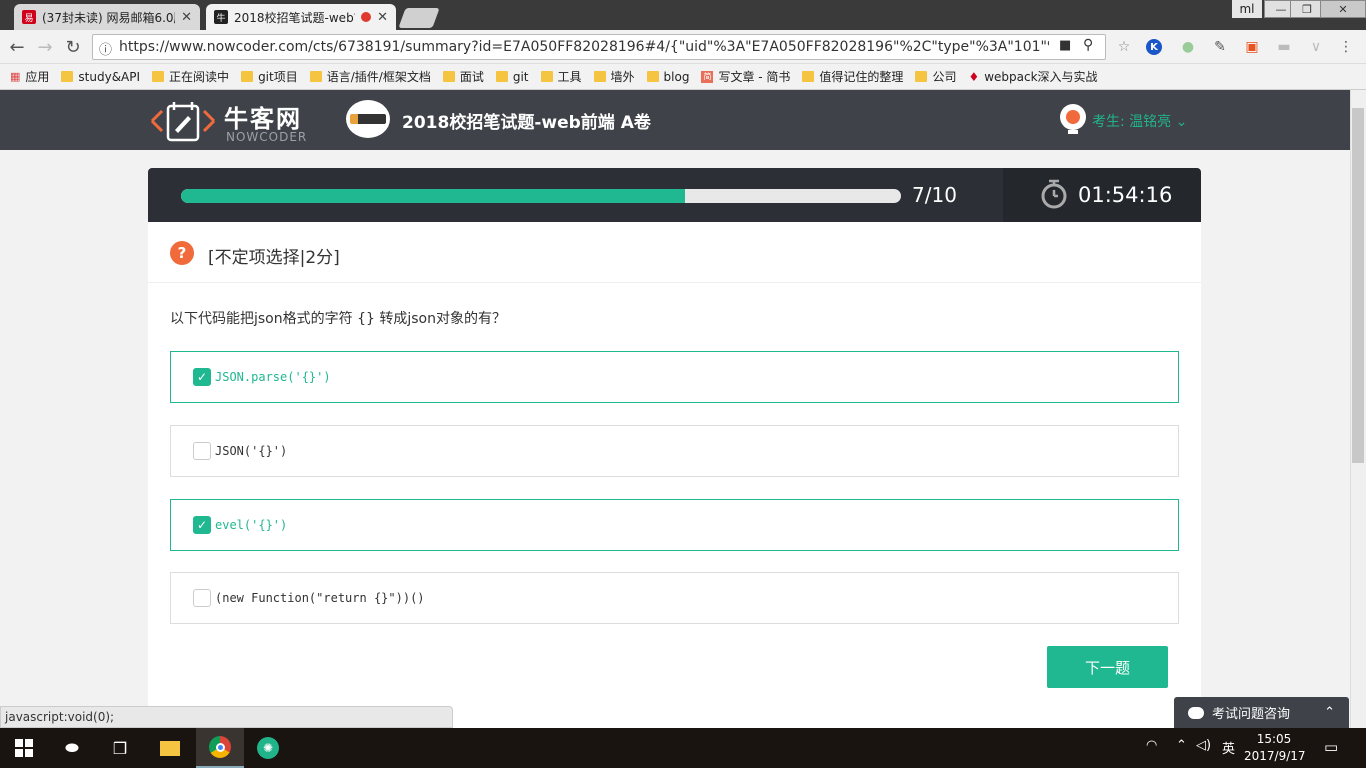 The image size is (1366, 768). What do you see at coordinates (170, 748) in the screenshot?
I see `file-explorer-icon` at bounding box center [170, 748].